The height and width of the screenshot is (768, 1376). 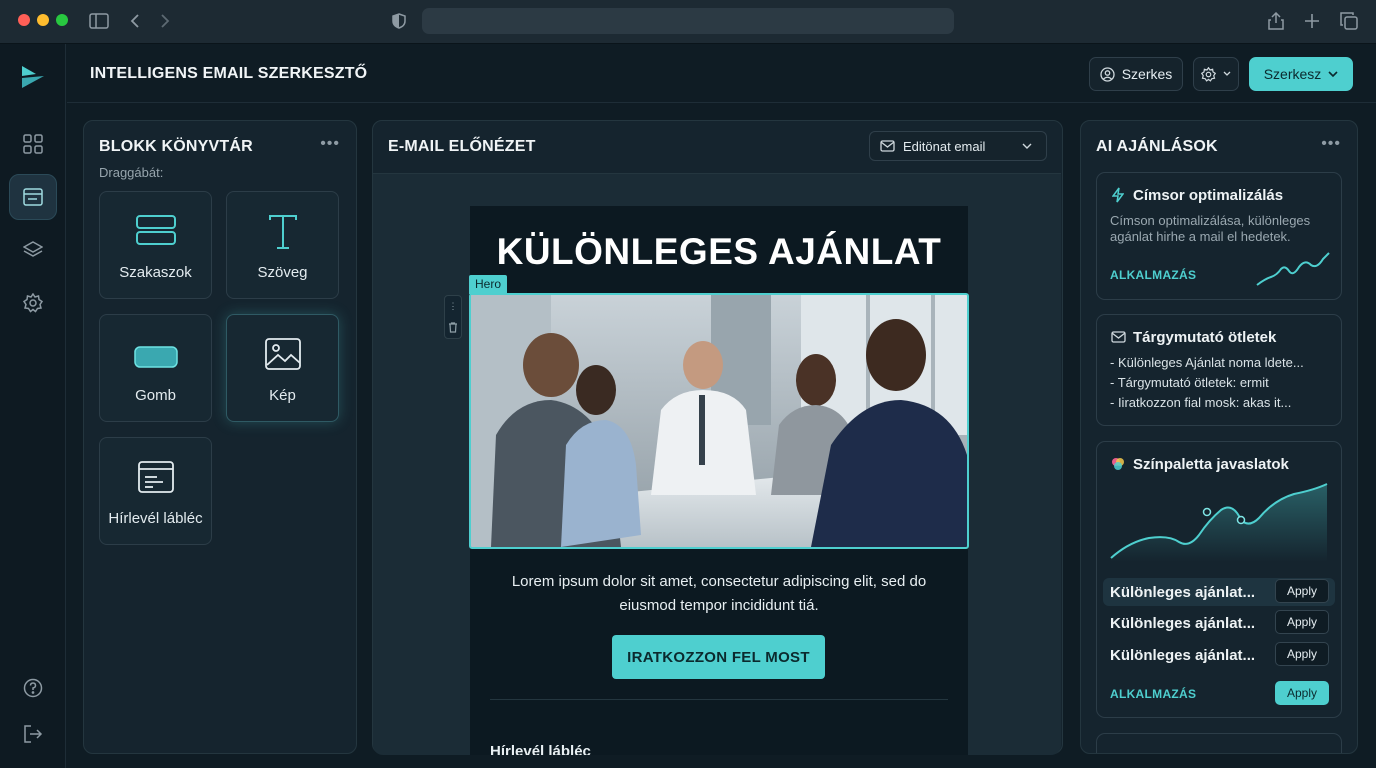 I want to click on button-icon, so click(x=155, y=357).